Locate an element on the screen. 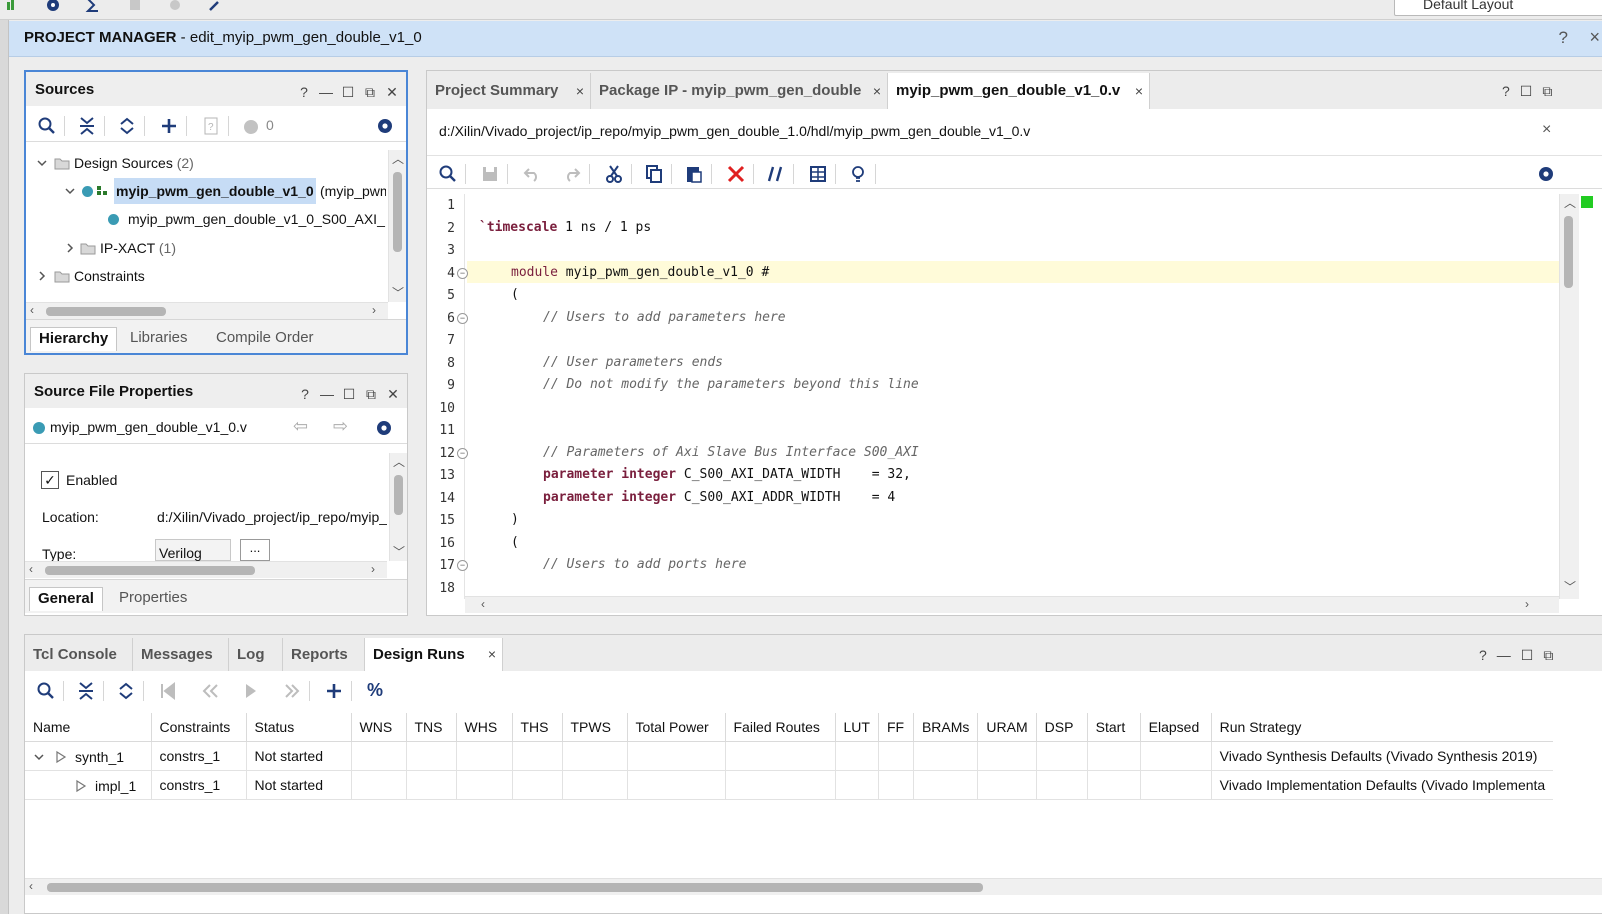  col-name: Name is located at coordinates (88, 727).